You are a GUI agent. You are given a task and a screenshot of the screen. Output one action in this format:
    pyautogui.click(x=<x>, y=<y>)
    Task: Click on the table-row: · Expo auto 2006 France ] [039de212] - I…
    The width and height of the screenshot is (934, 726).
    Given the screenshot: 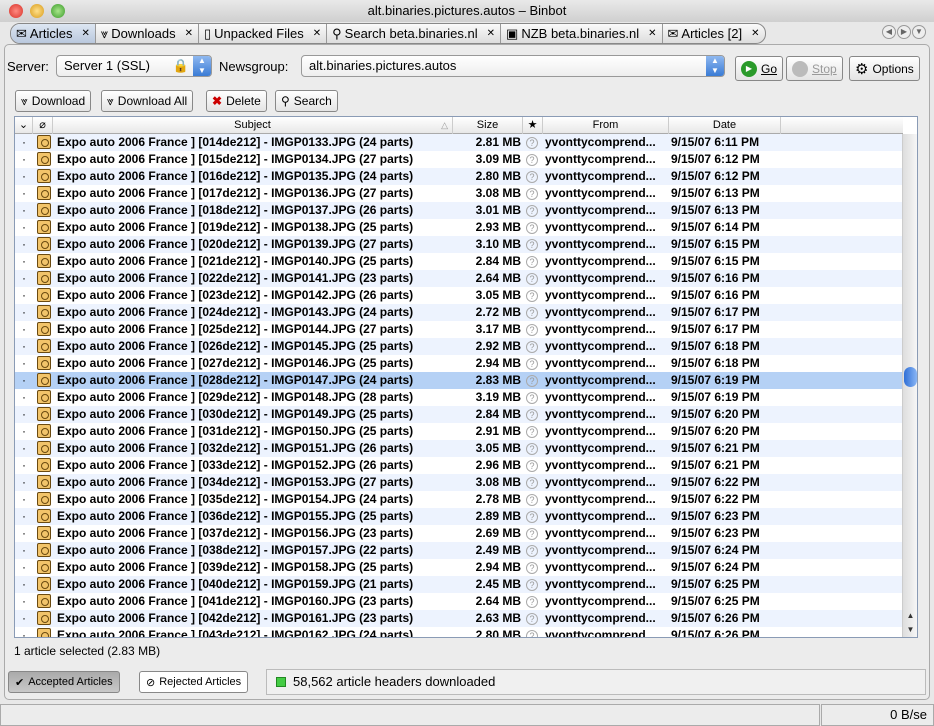 What is the action you would take?
    pyautogui.click(x=459, y=567)
    